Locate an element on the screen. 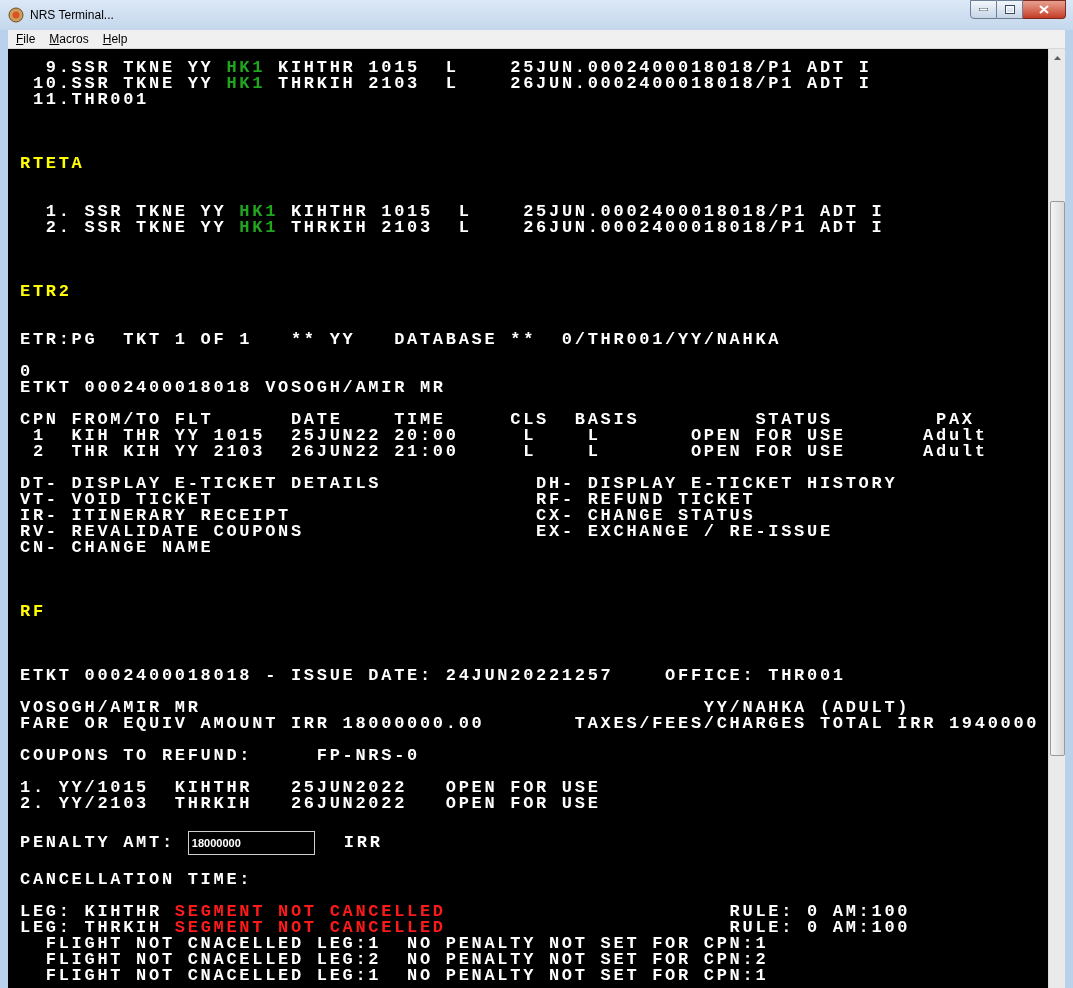  section-heading: RTETA is located at coordinates (52, 163).